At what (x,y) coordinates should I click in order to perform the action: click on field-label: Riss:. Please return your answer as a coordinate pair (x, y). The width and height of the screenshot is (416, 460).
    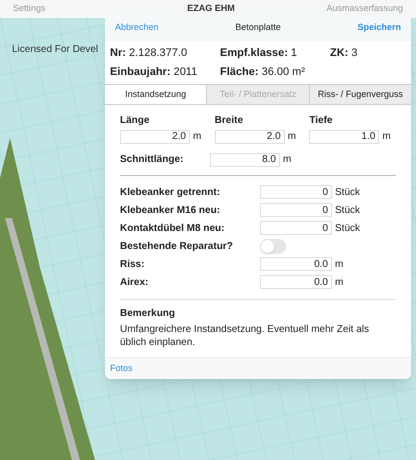
    Looking at the image, I should click on (133, 265).